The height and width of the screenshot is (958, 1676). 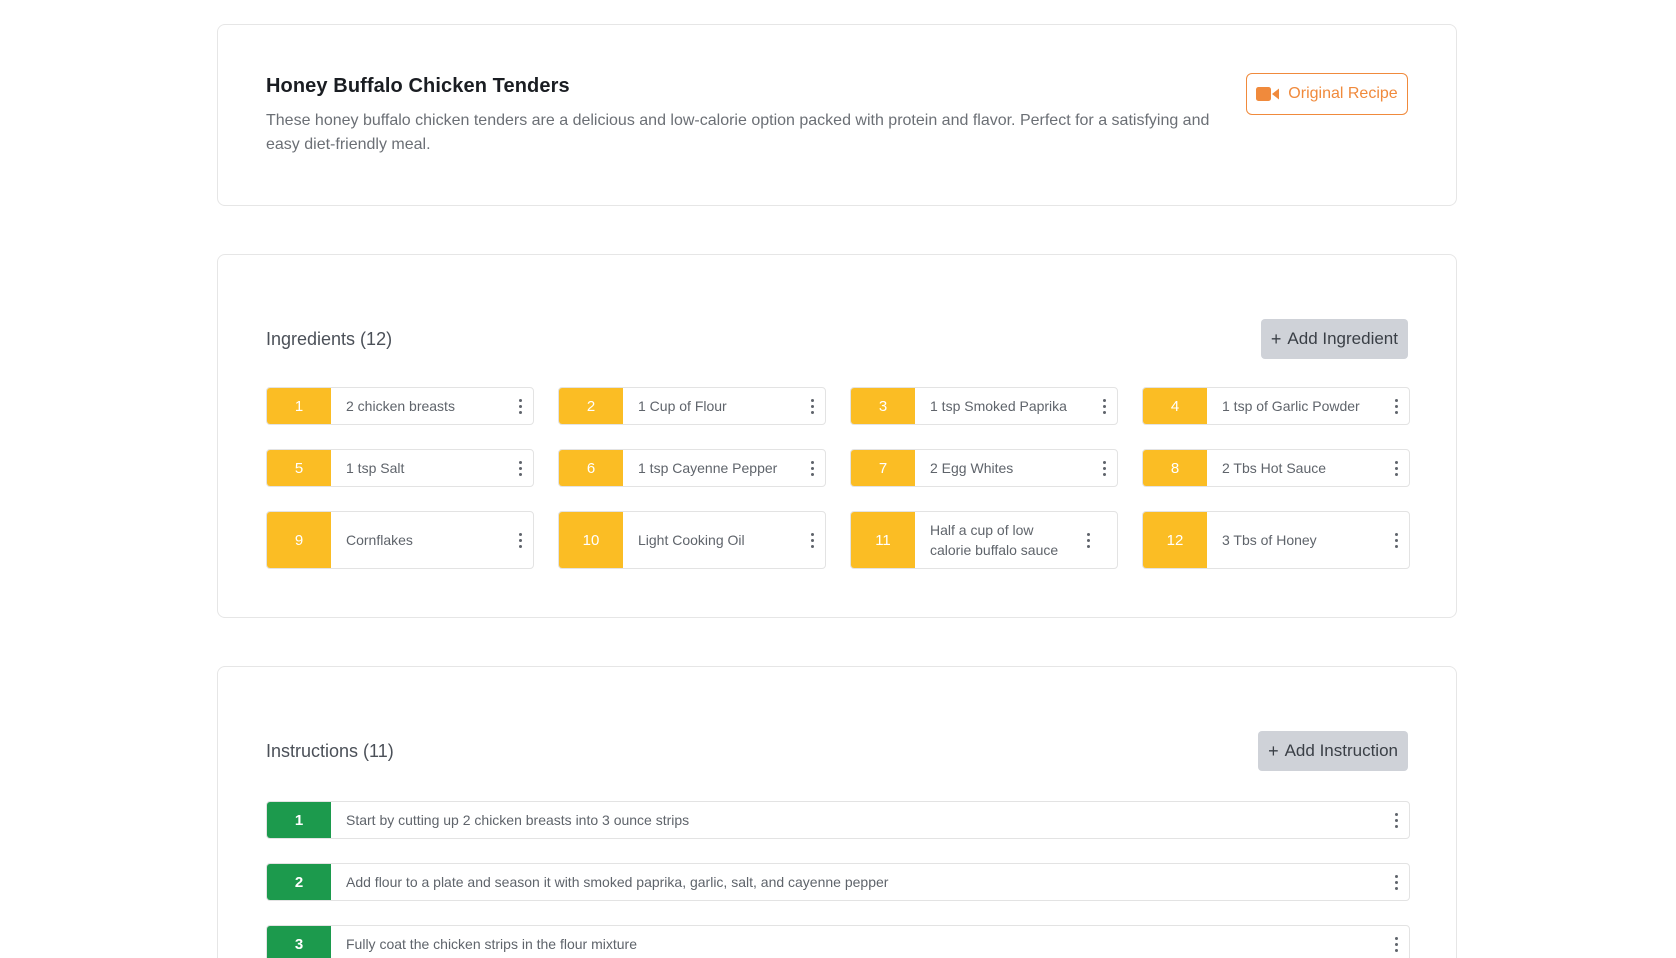 What do you see at coordinates (1343, 93) in the screenshot?
I see `original-recipe-label: Original Recipe` at bounding box center [1343, 93].